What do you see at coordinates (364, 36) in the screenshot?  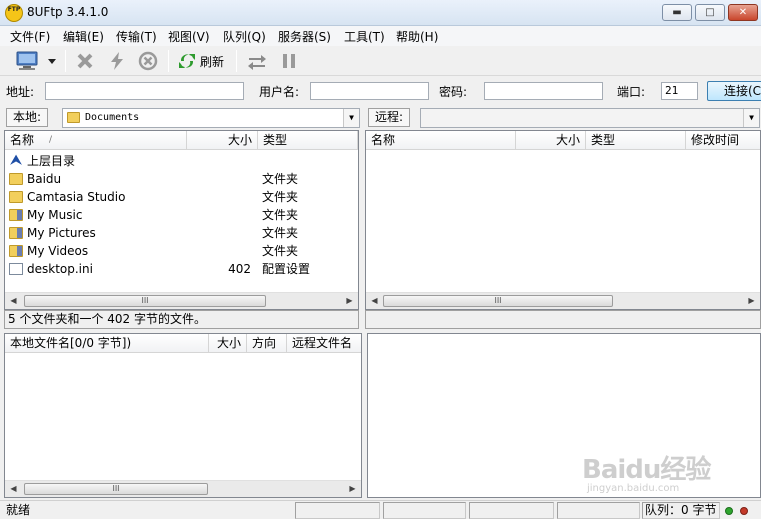 I see `menu-tools: 工具(T)` at bounding box center [364, 36].